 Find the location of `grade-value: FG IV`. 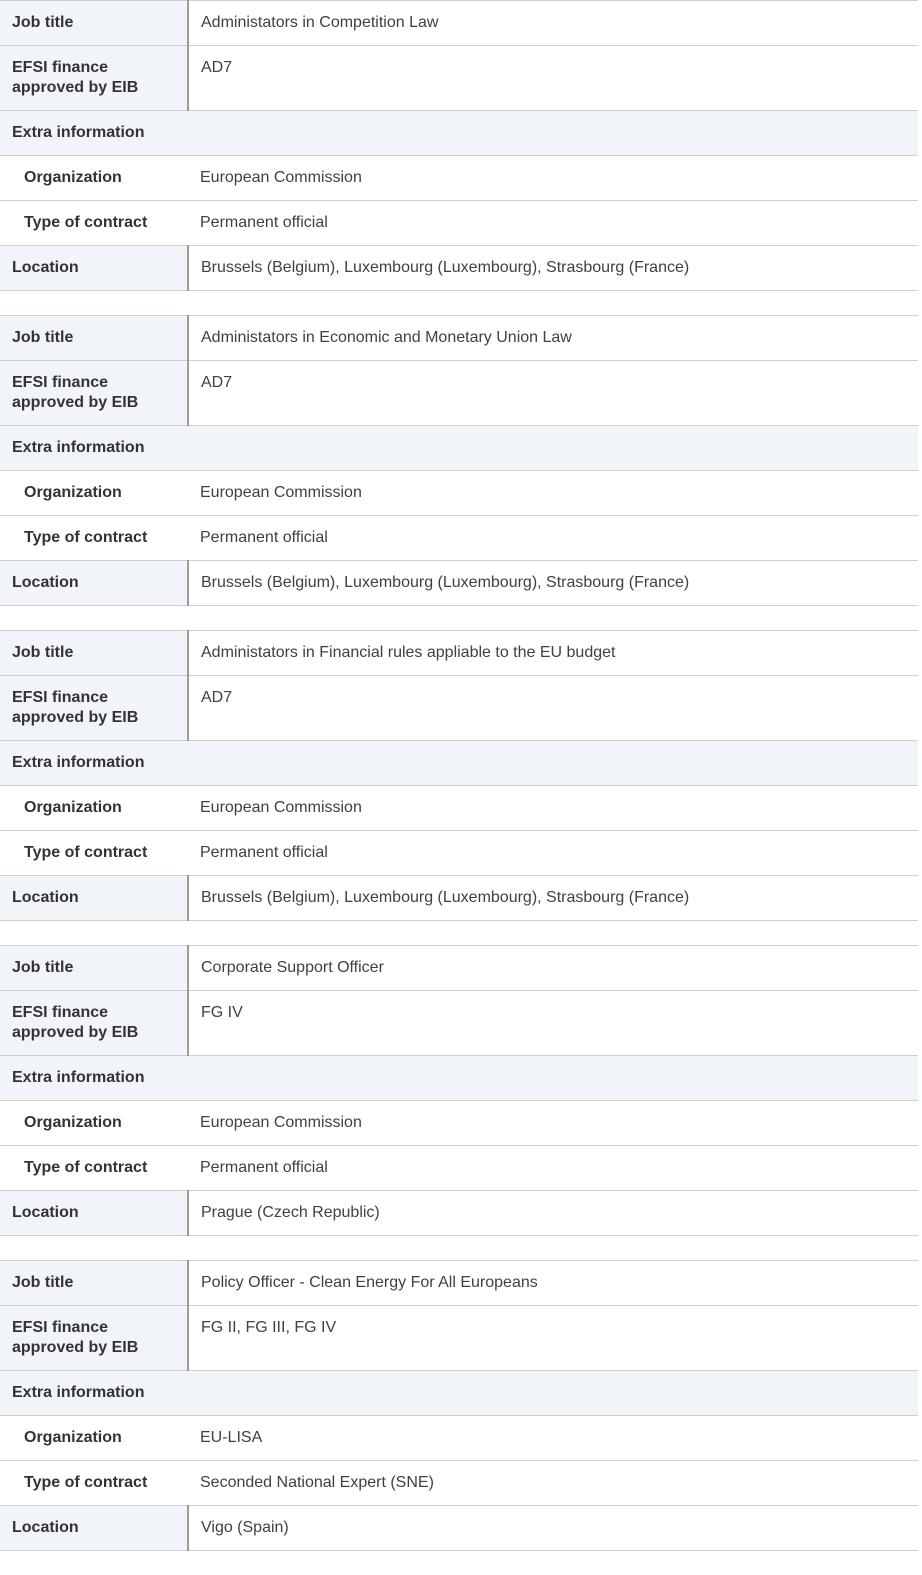

grade-value: FG IV is located at coordinates (553, 1023).